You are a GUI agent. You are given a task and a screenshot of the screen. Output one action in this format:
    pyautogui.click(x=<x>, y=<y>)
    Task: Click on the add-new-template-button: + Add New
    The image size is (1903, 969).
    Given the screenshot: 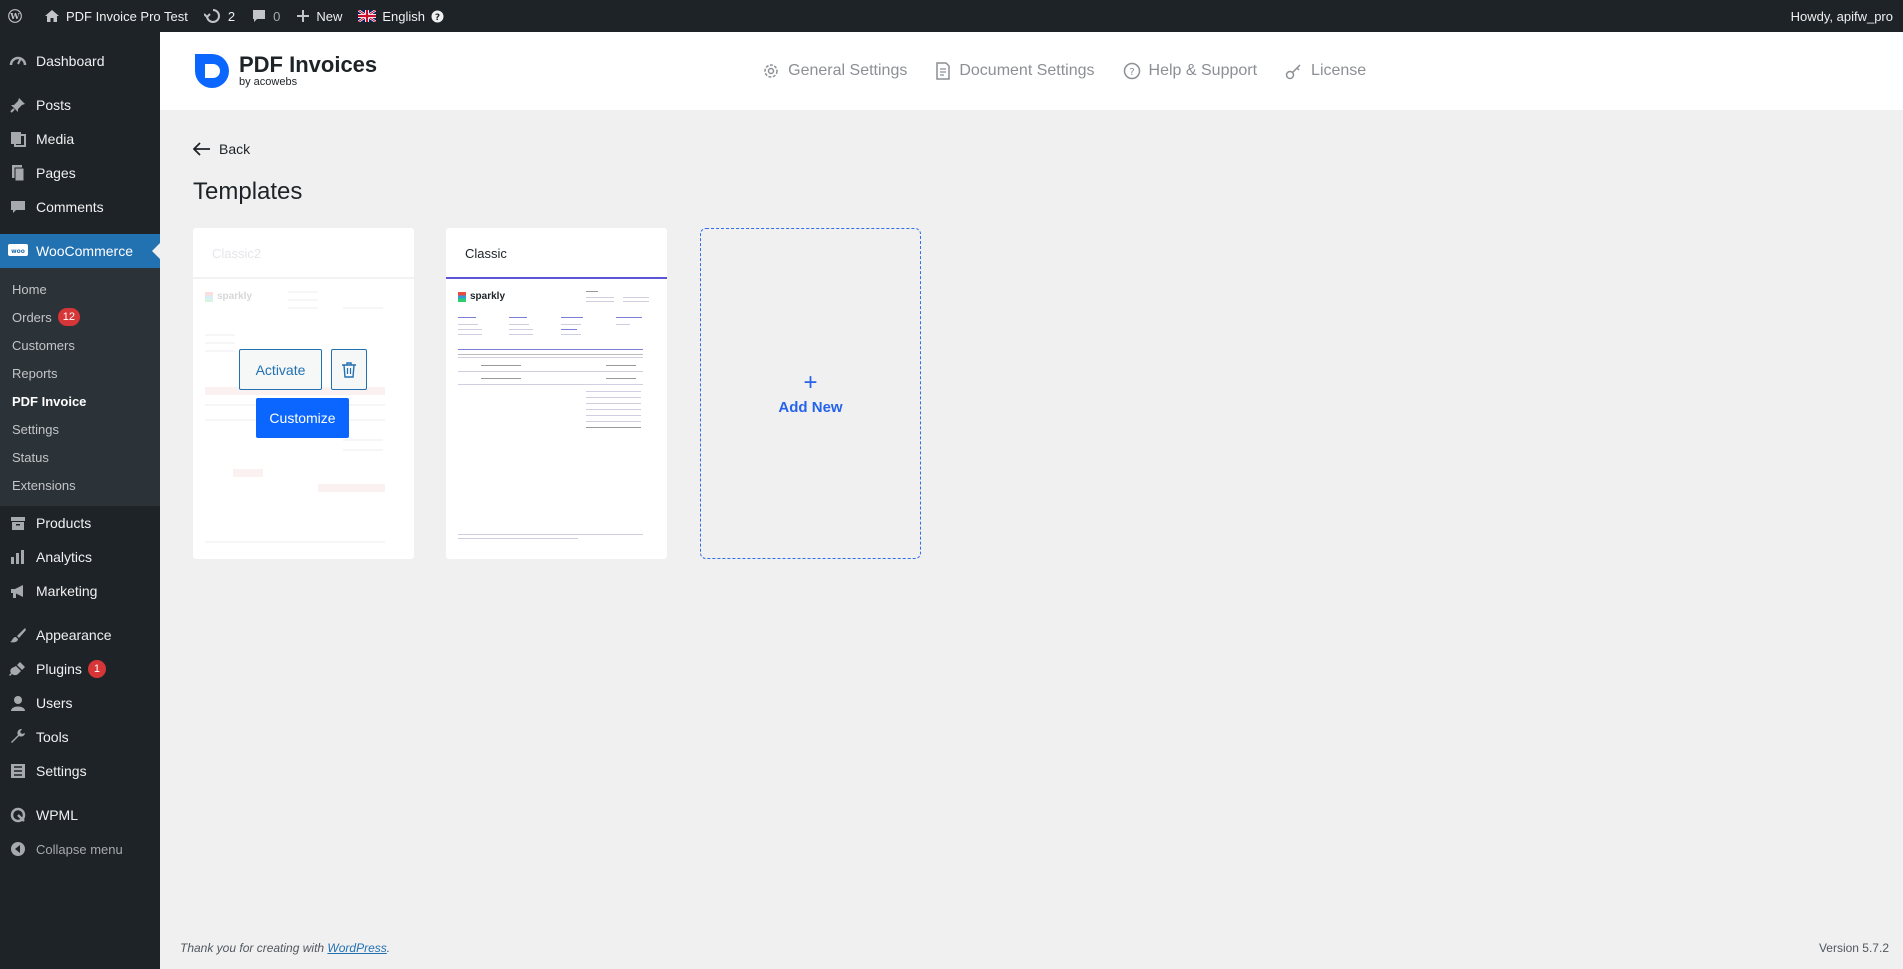 What is the action you would take?
    pyautogui.click(x=810, y=393)
    